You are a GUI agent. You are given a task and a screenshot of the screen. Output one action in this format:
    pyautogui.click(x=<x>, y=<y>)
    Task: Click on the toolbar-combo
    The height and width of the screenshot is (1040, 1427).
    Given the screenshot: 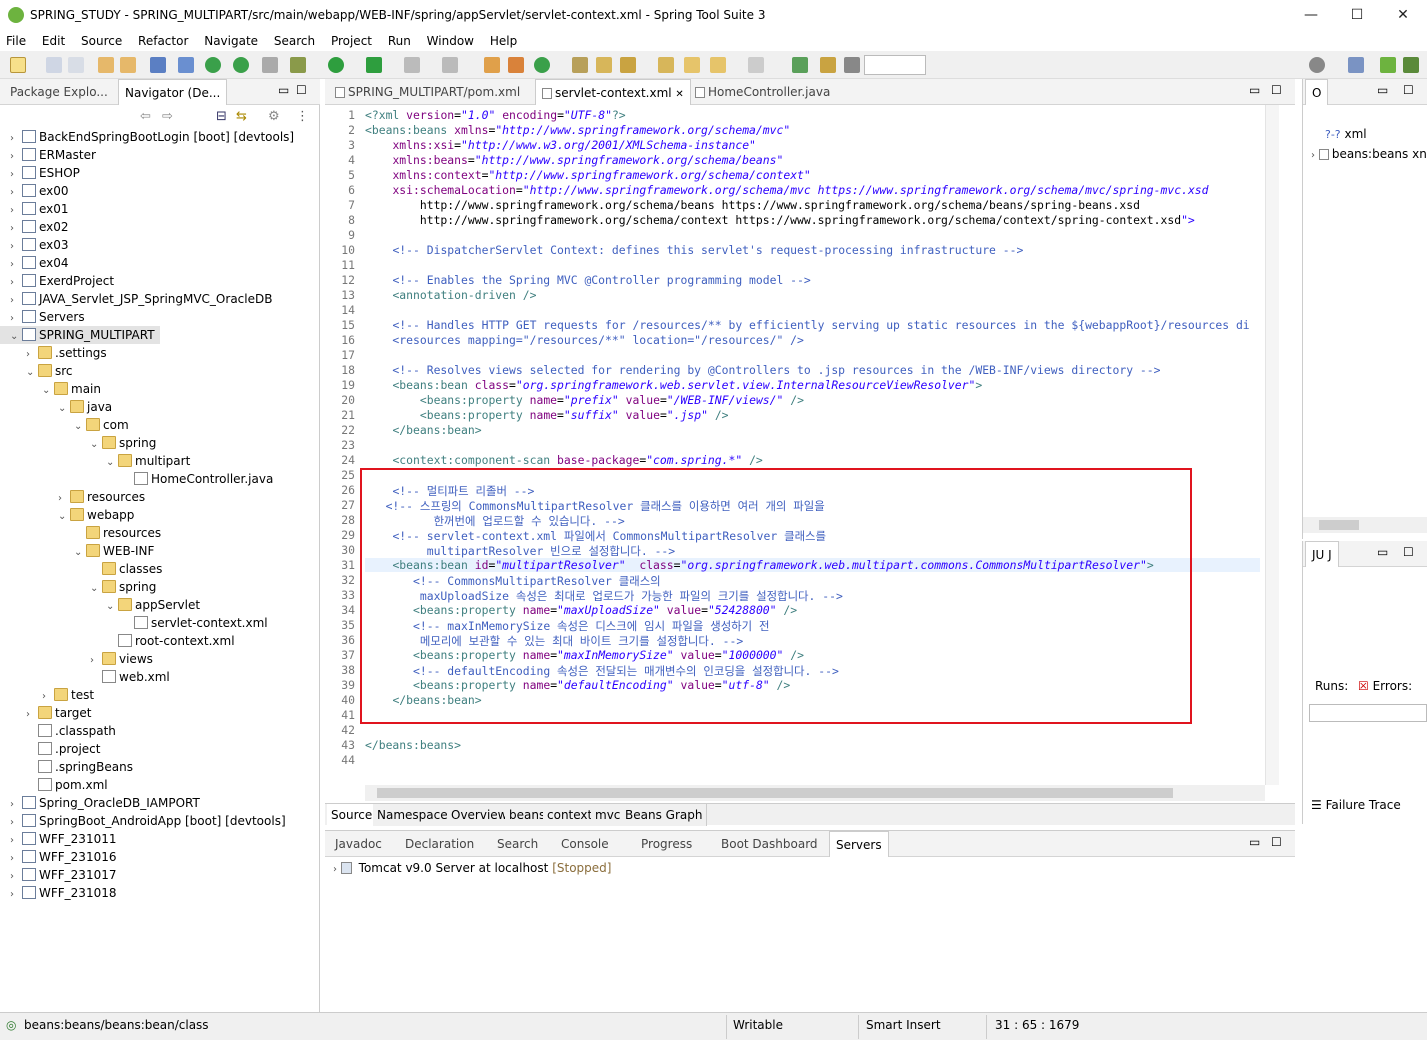 What is the action you would take?
    pyautogui.click(x=895, y=65)
    